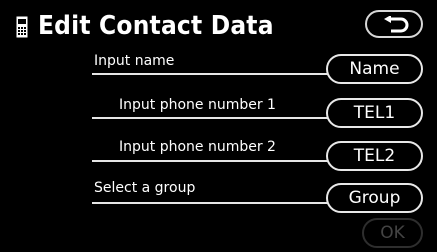  What do you see at coordinates (374, 198) in the screenshot?
I see `group-button: Group` at bounding box center [374, 198].